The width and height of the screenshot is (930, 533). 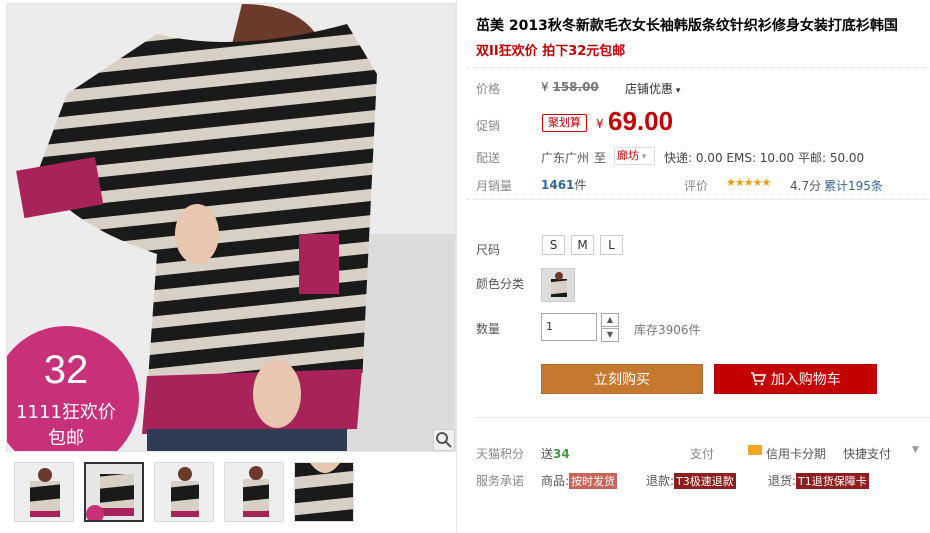 What do you see at coordinates (553, 245) in the screenshot?
I see `size-option-s: S` at bounding box center [553, 245].